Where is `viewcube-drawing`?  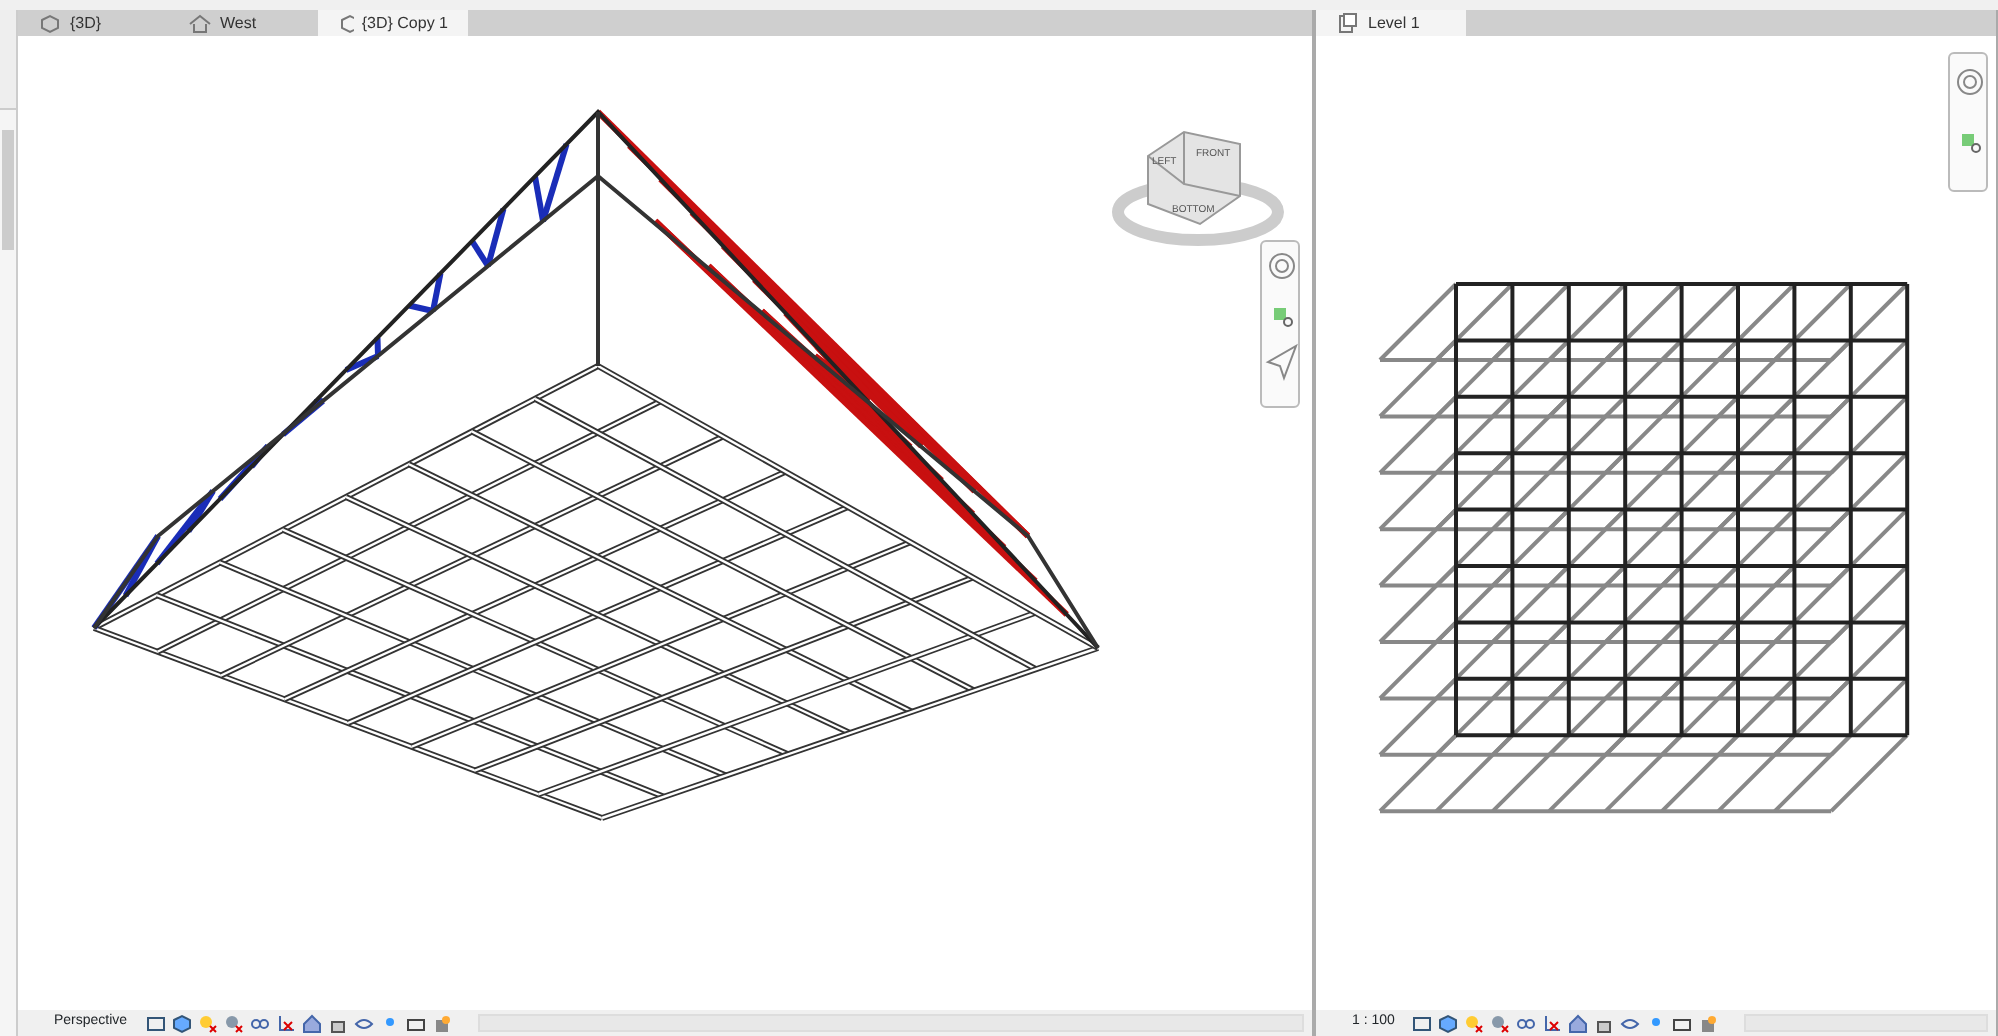
viewcube-drawing is located at coordinates (1198, 188).